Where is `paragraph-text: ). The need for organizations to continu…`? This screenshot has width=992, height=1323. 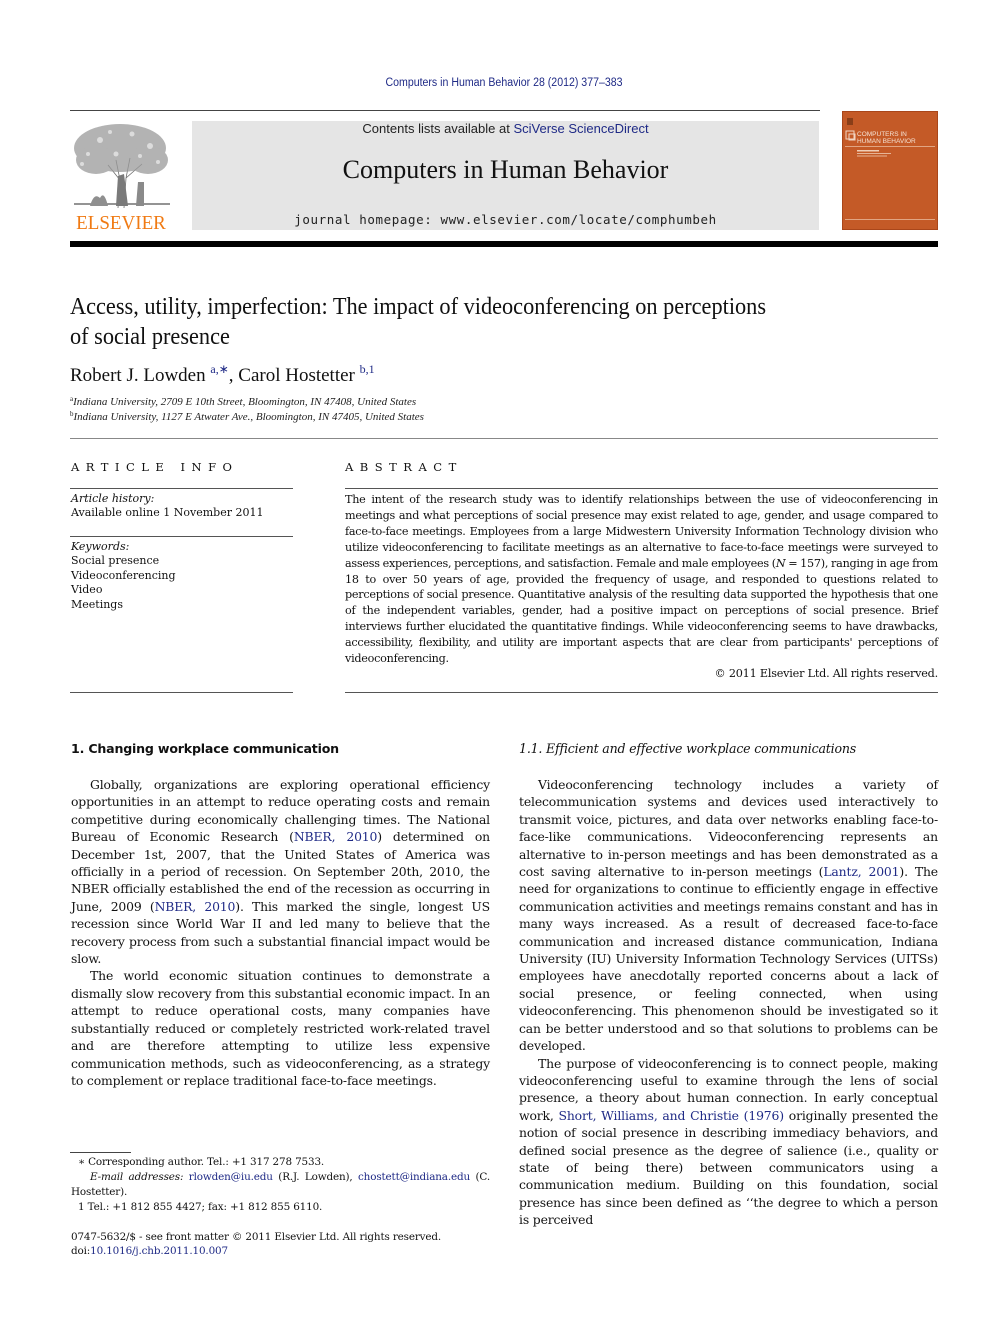 paragraph-text: ). The need for organizations to continu… is located at coordinates (728, 959).